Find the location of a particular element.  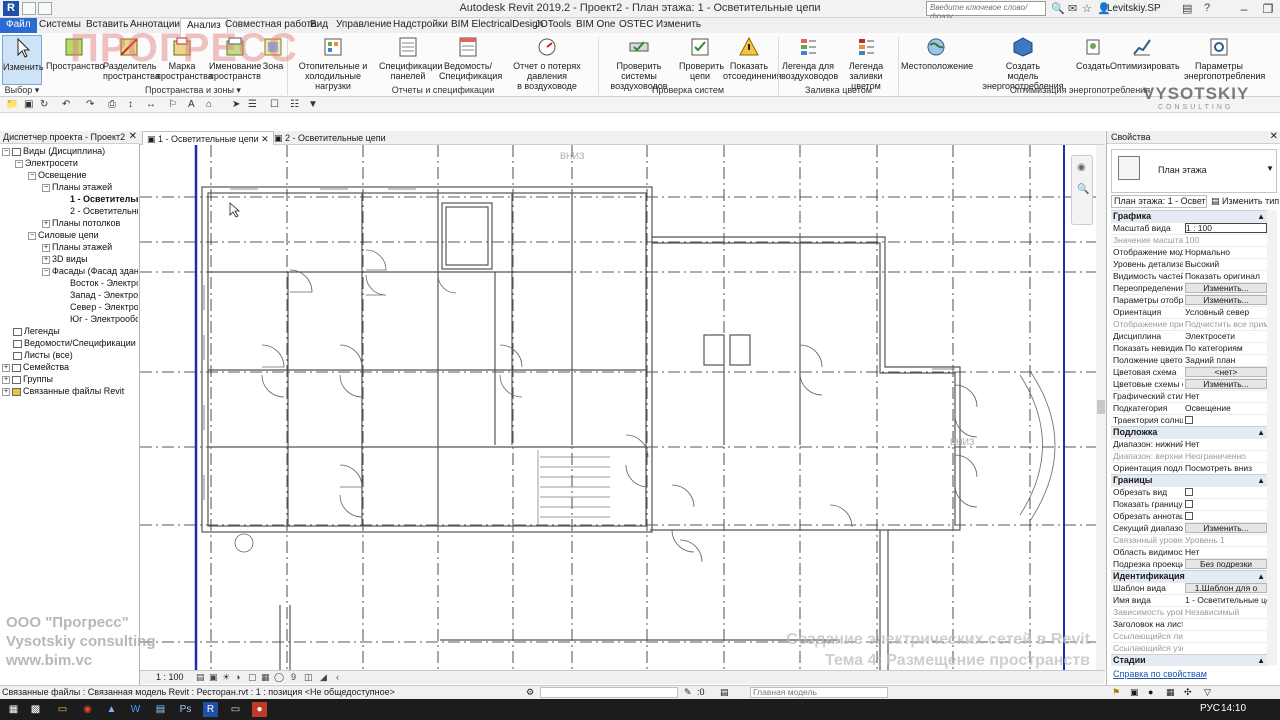

undo-icon: ↶ is located at coordinates (66, 104).